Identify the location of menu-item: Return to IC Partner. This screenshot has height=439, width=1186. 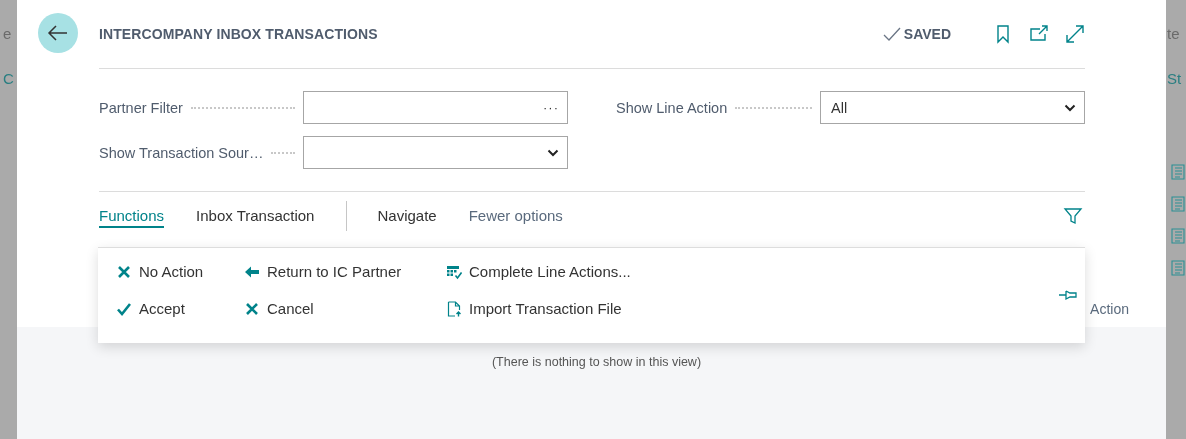
(345, 271).